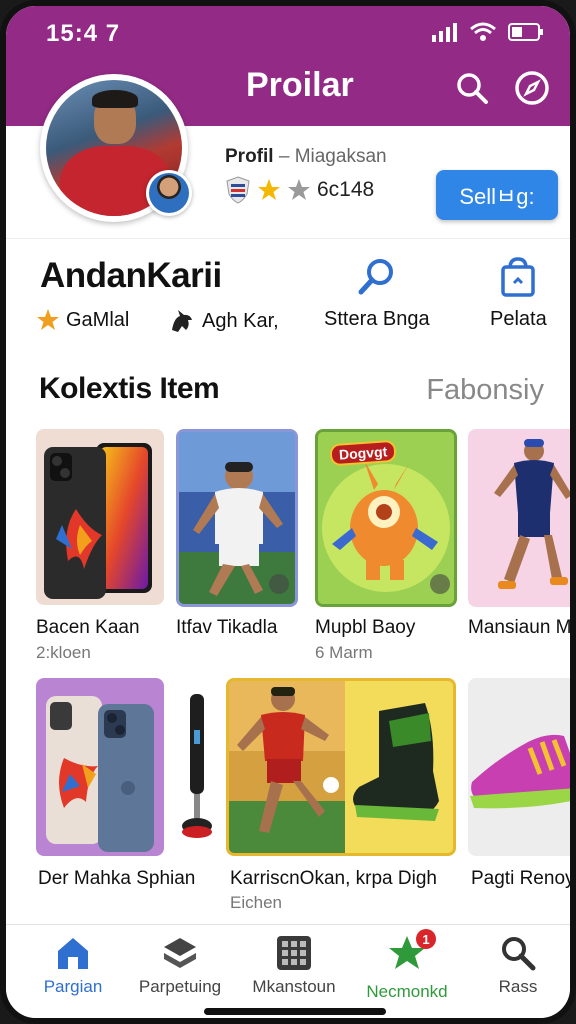  What do you see at coordinates (88, 627) in the screenshot?
I see `item-name: Bacen Kaan` at bounding box center [88, 627].